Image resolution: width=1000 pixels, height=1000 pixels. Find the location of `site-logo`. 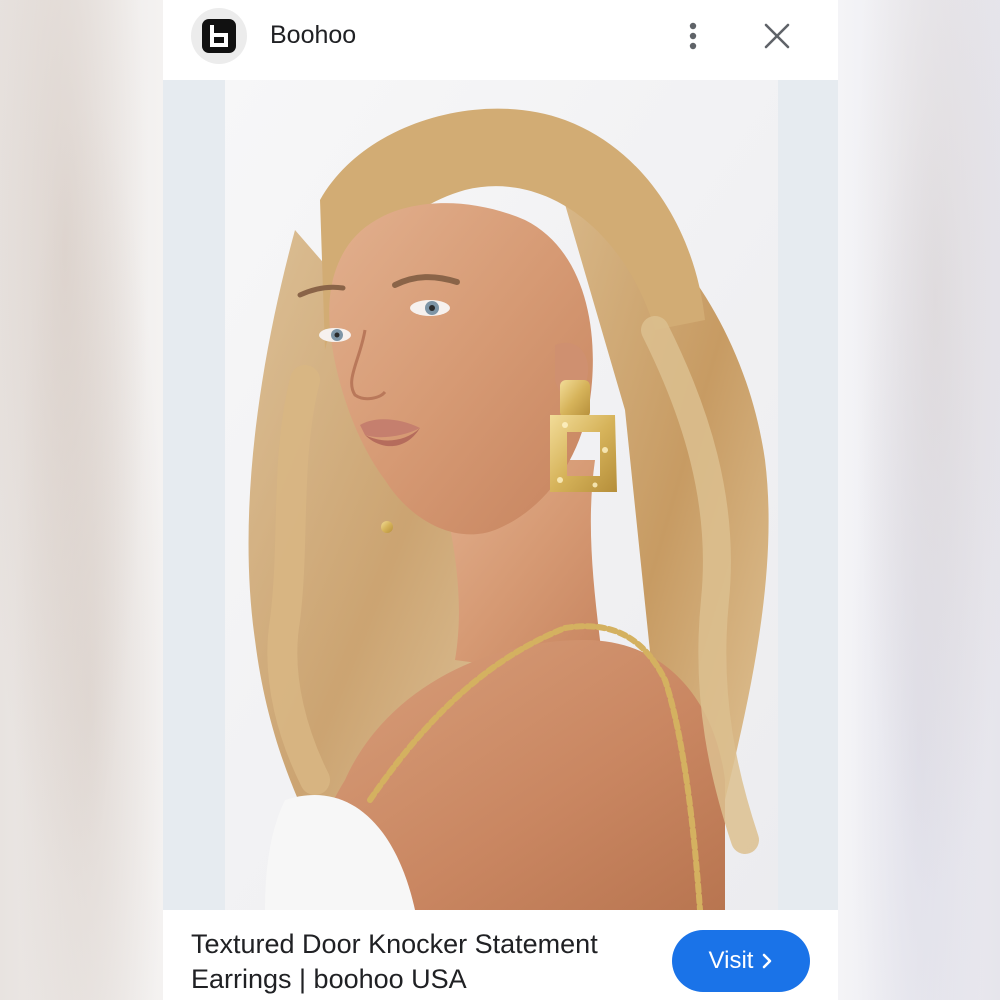

site-logo is located at coordinates (219, 36).